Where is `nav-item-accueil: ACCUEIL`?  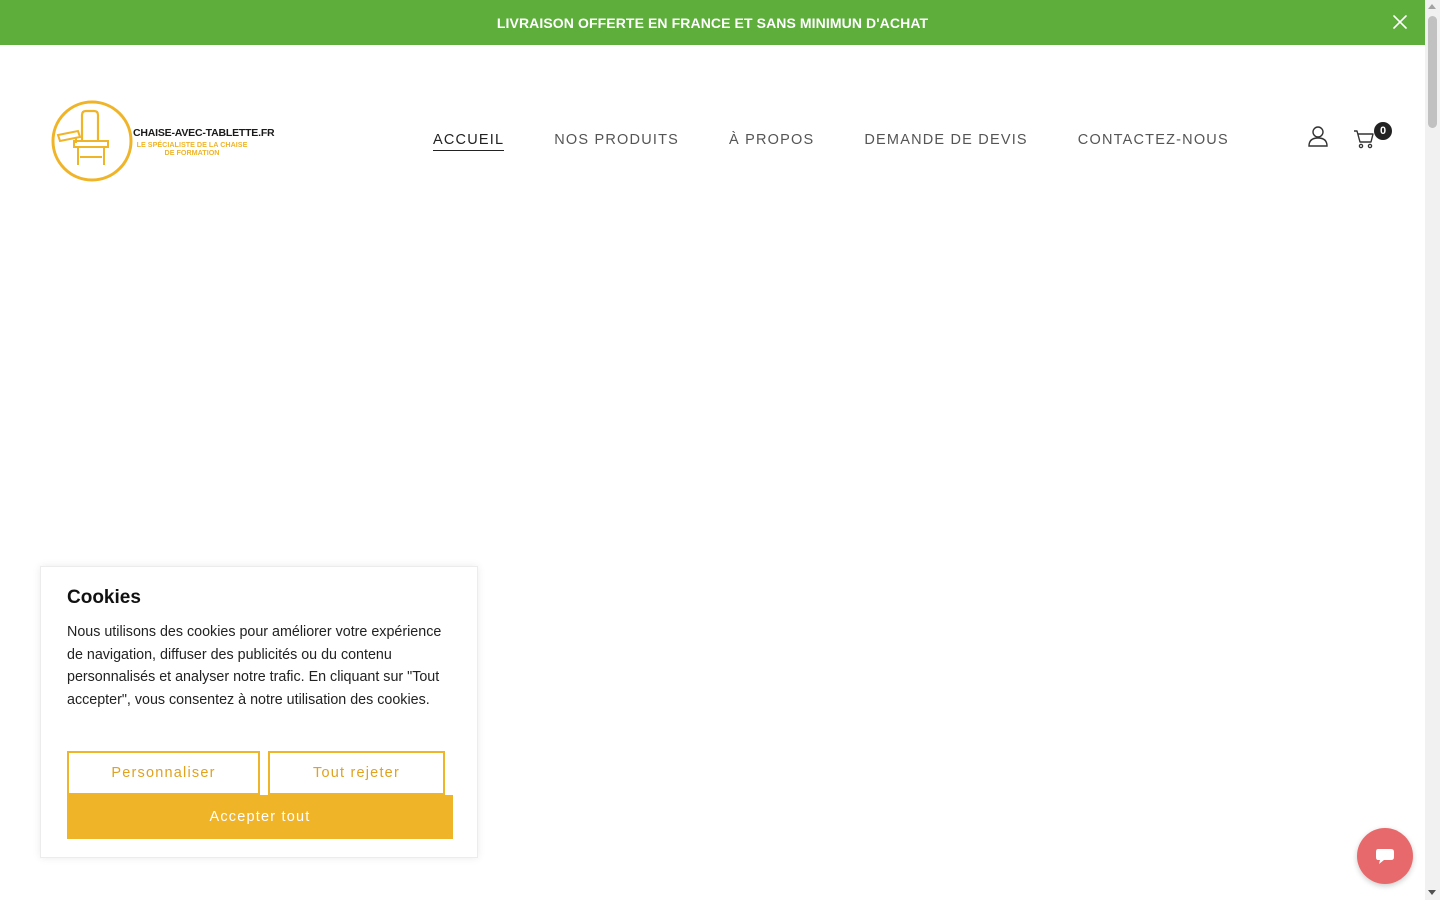
nav-item-accueil: ACCUEIL is located at coordinates (469, 141).